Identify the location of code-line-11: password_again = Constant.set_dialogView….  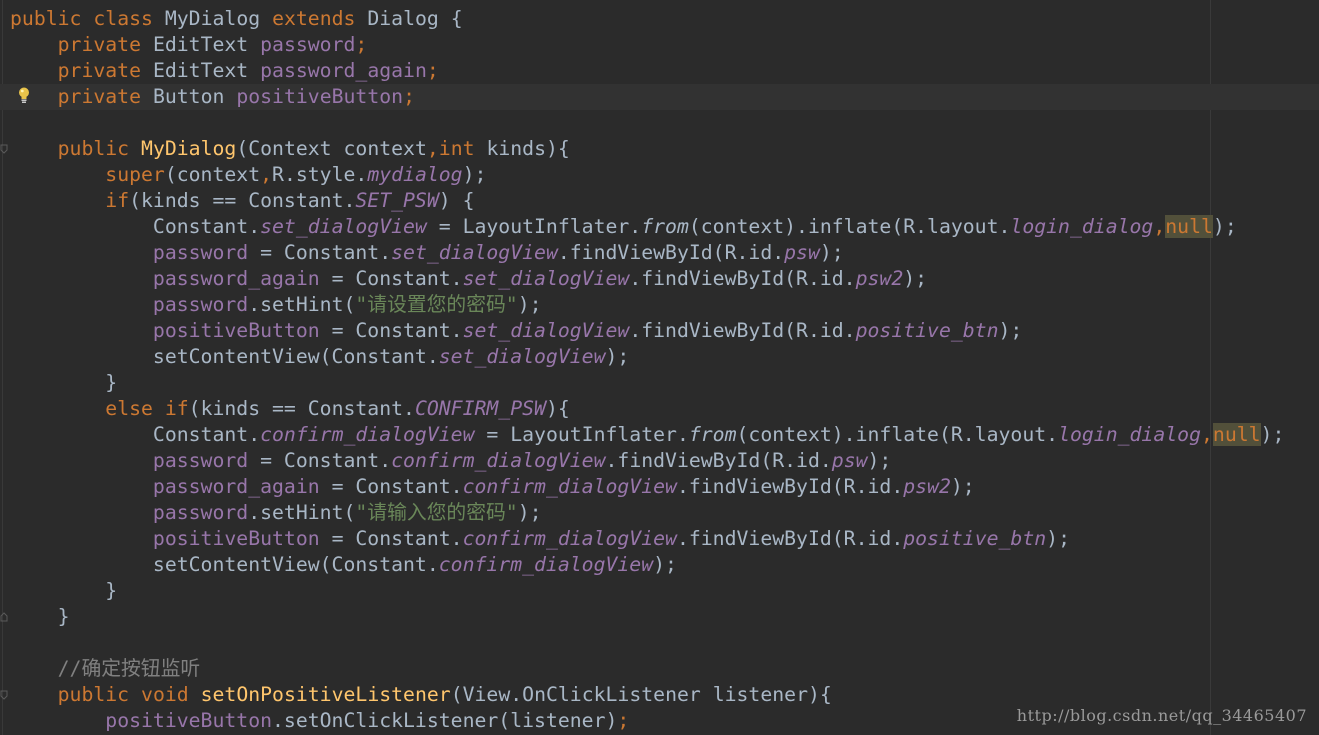
(664, 279).